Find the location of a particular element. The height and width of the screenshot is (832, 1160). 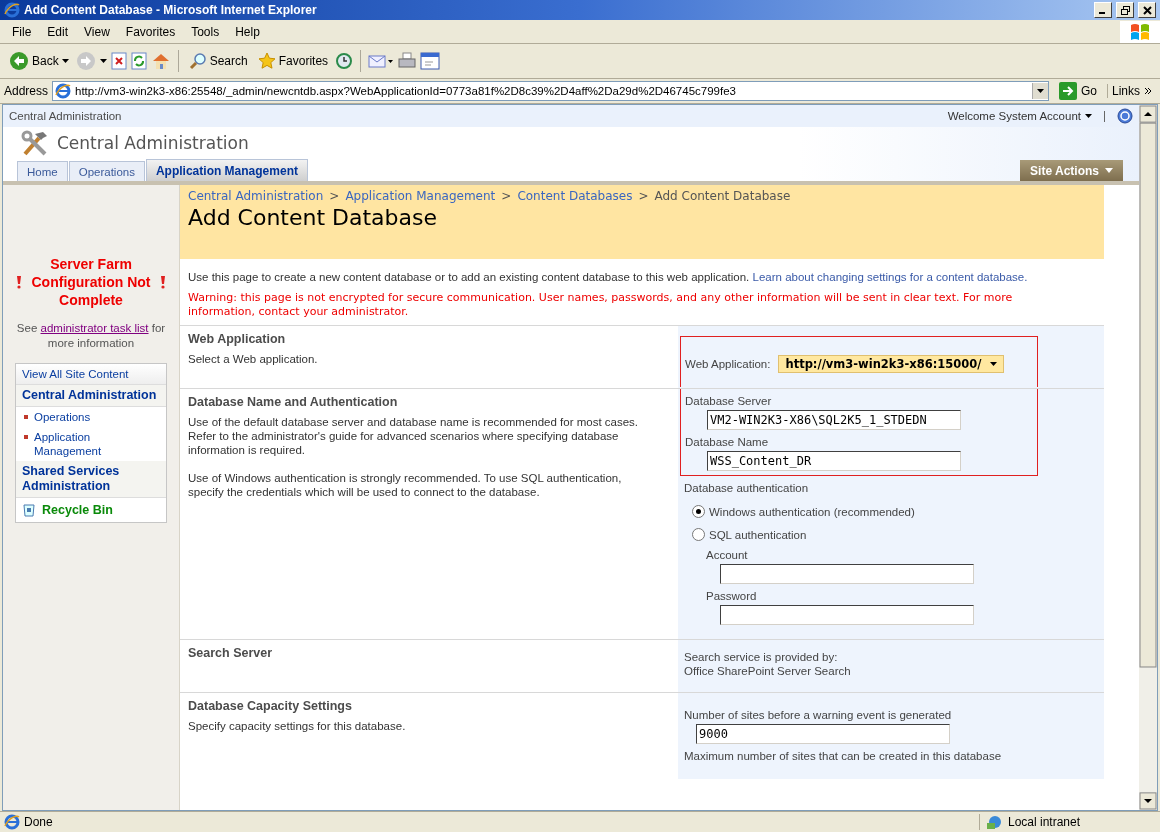

status-text: Done is located at coordinates (39, 822).